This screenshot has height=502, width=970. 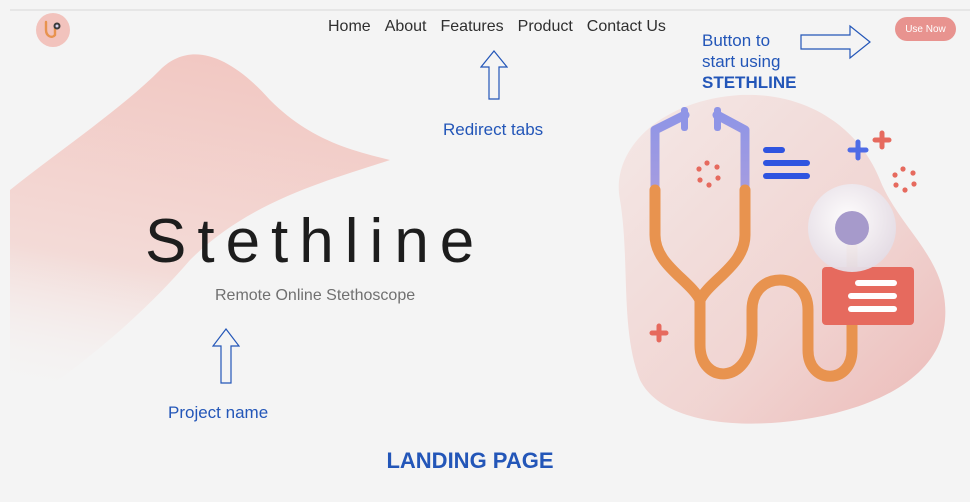 What do you see at coordinates (315, 241) in the screenshot?
I see `hero-title: Stethline` at bounding box center [315, 241].